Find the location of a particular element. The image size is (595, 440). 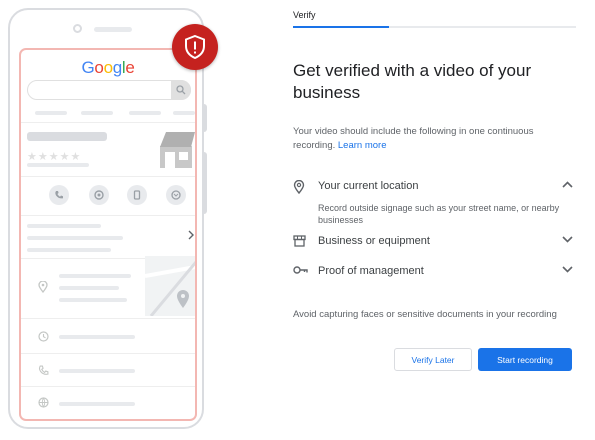

tab-verify: Verify is located at coordinates (304, 15).